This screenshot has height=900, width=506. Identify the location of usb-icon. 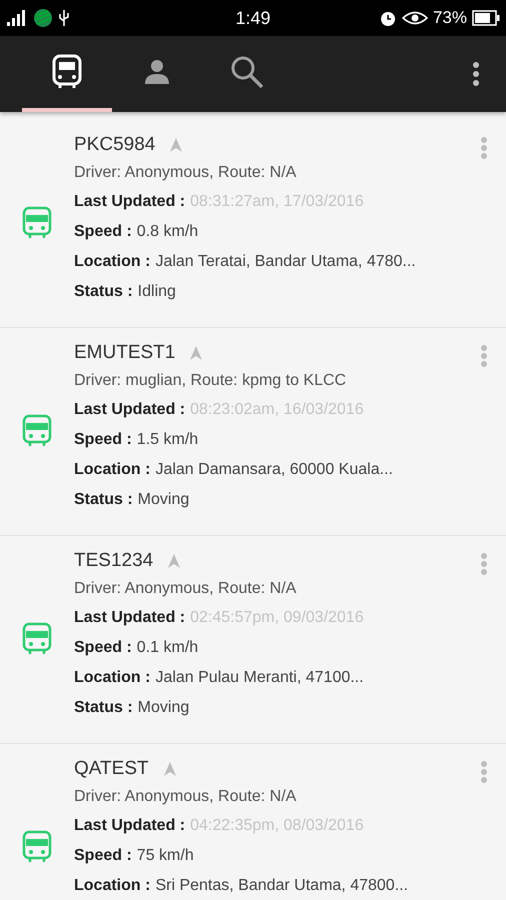
(64, 18).